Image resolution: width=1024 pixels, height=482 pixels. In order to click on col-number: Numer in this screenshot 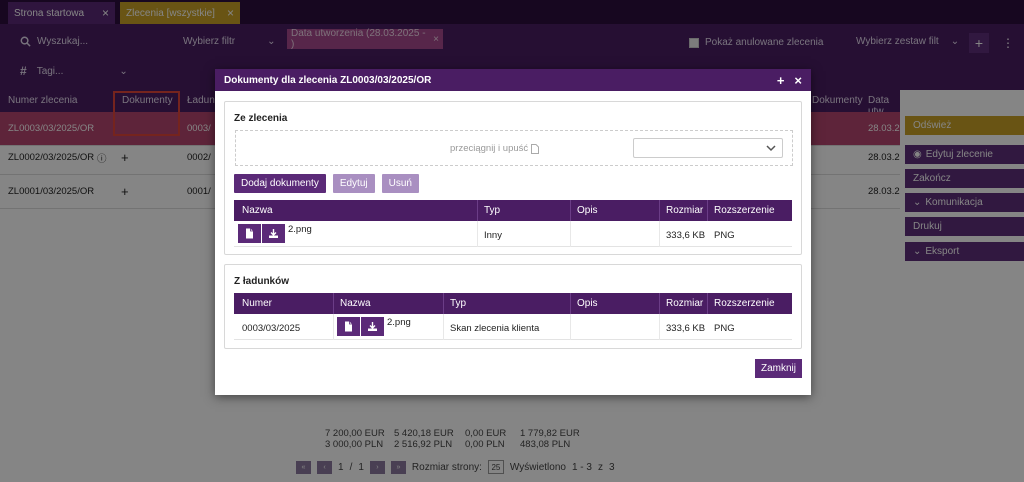, I will do `click(257, 303)`.